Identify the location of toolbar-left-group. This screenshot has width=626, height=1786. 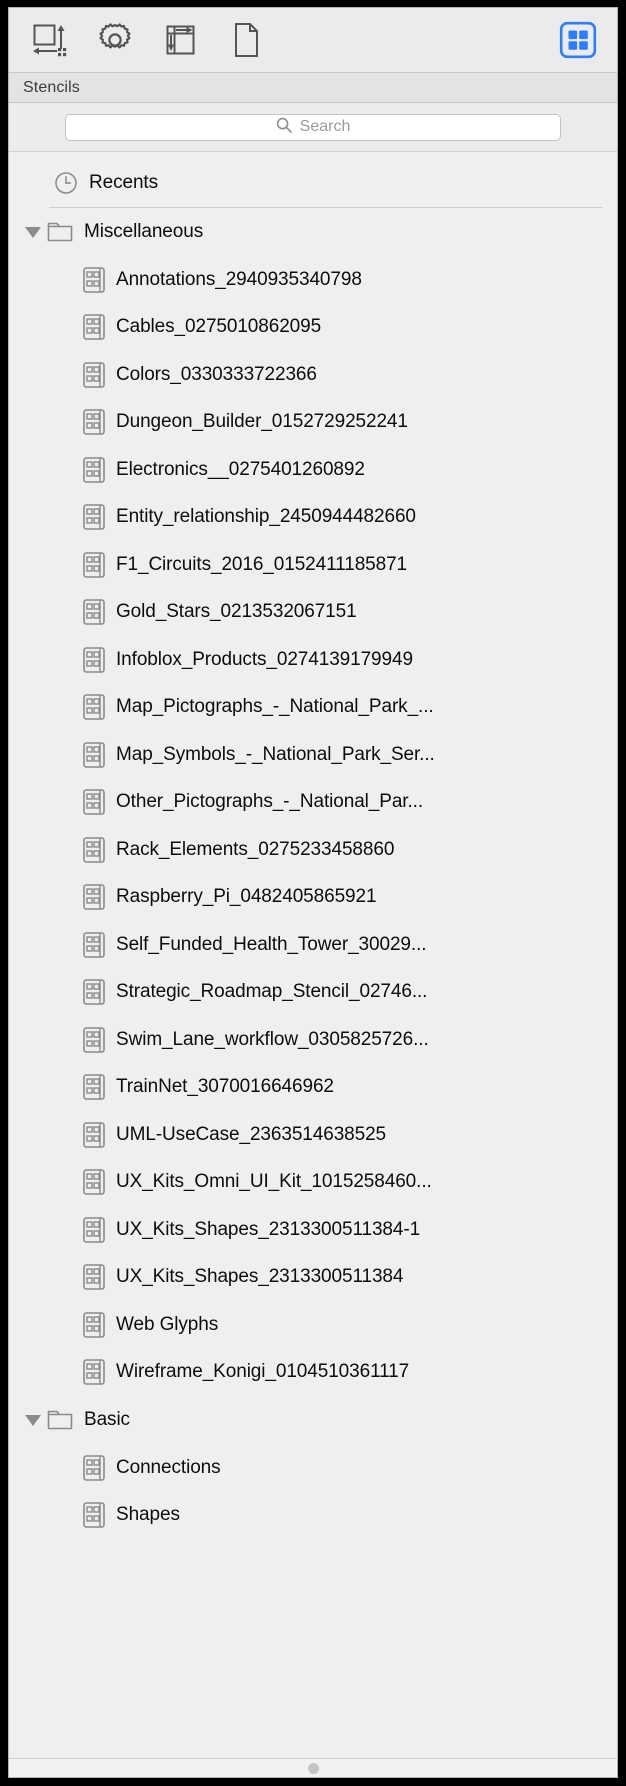
(293, 40).